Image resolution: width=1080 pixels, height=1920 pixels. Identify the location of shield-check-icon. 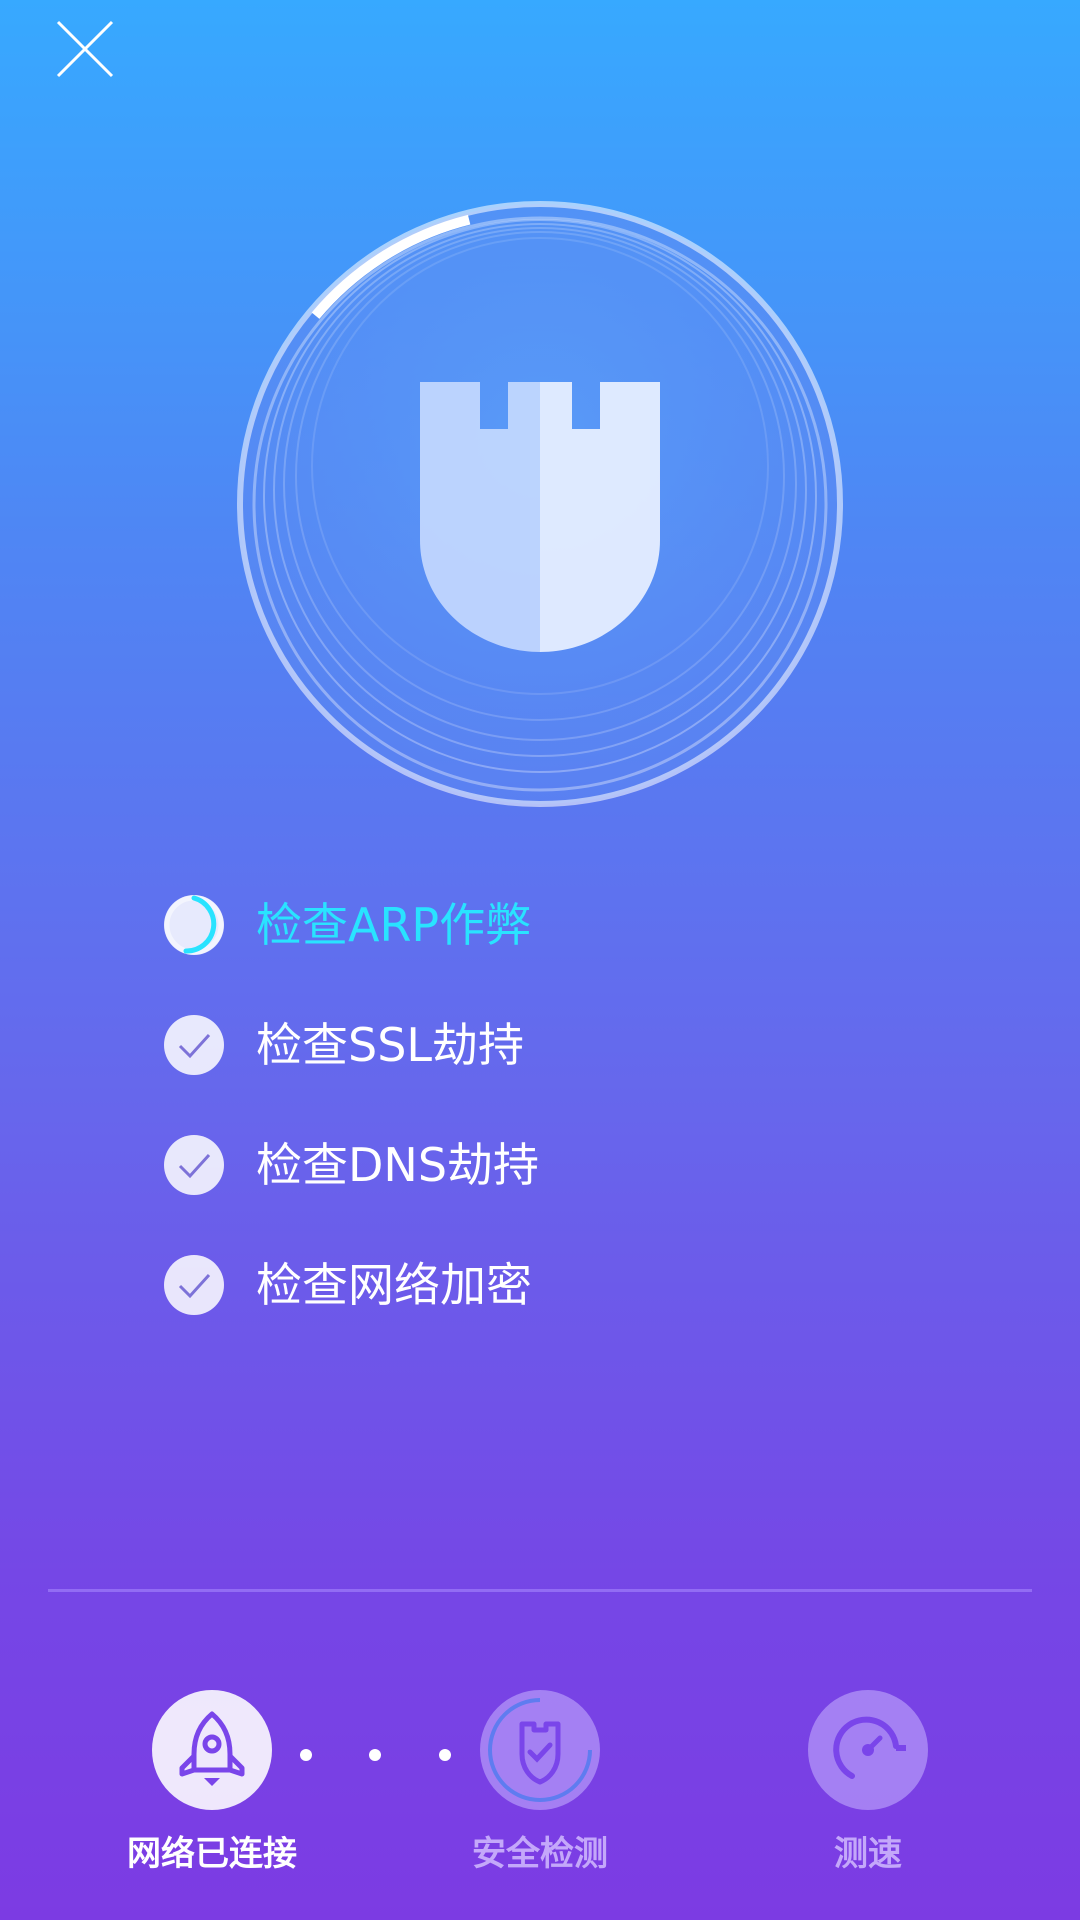
(540, 1750).